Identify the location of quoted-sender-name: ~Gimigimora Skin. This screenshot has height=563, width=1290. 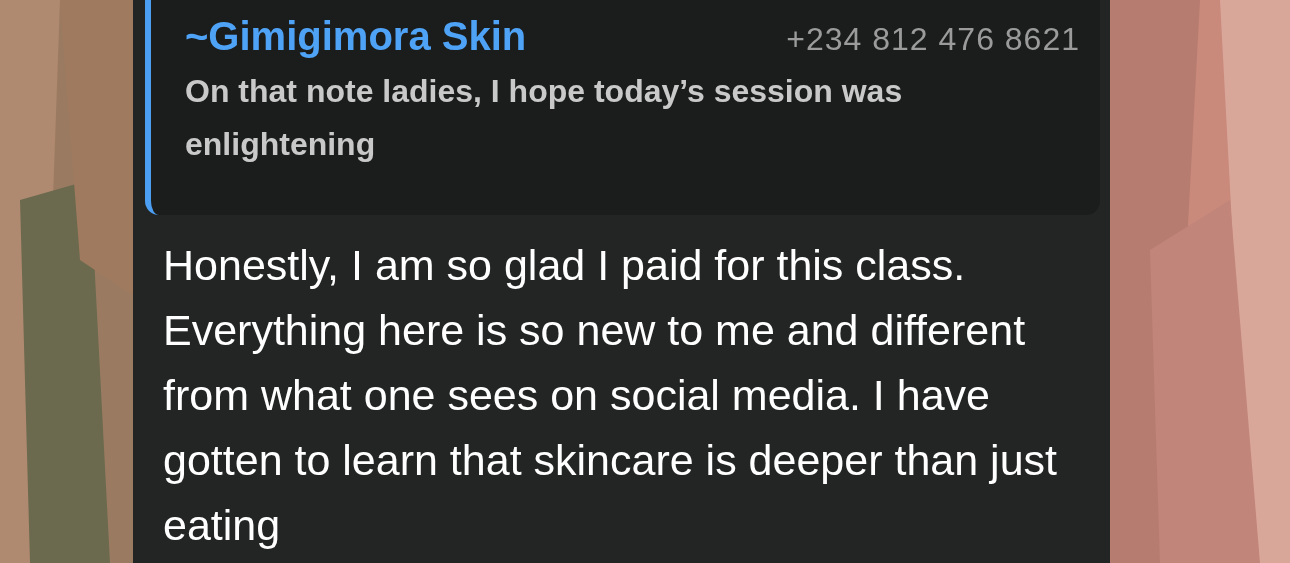
(356, 36).